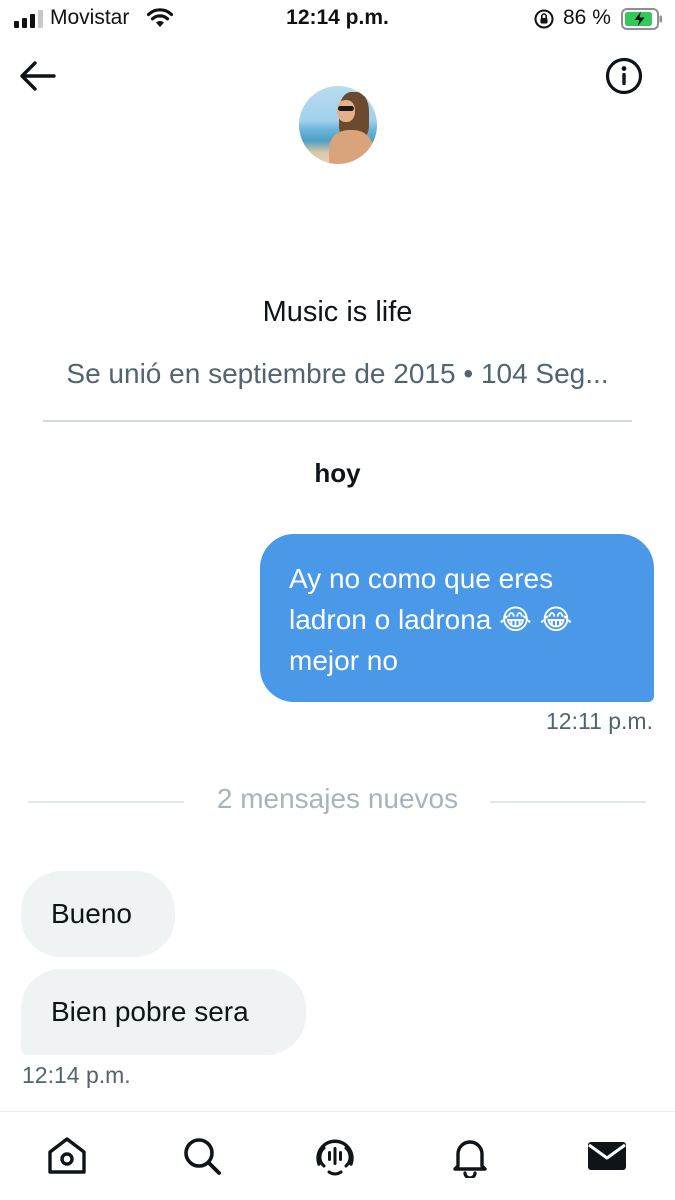 The image size is (675, 1200). I want to click on profile-bio: Music is life, so click(337, 312).